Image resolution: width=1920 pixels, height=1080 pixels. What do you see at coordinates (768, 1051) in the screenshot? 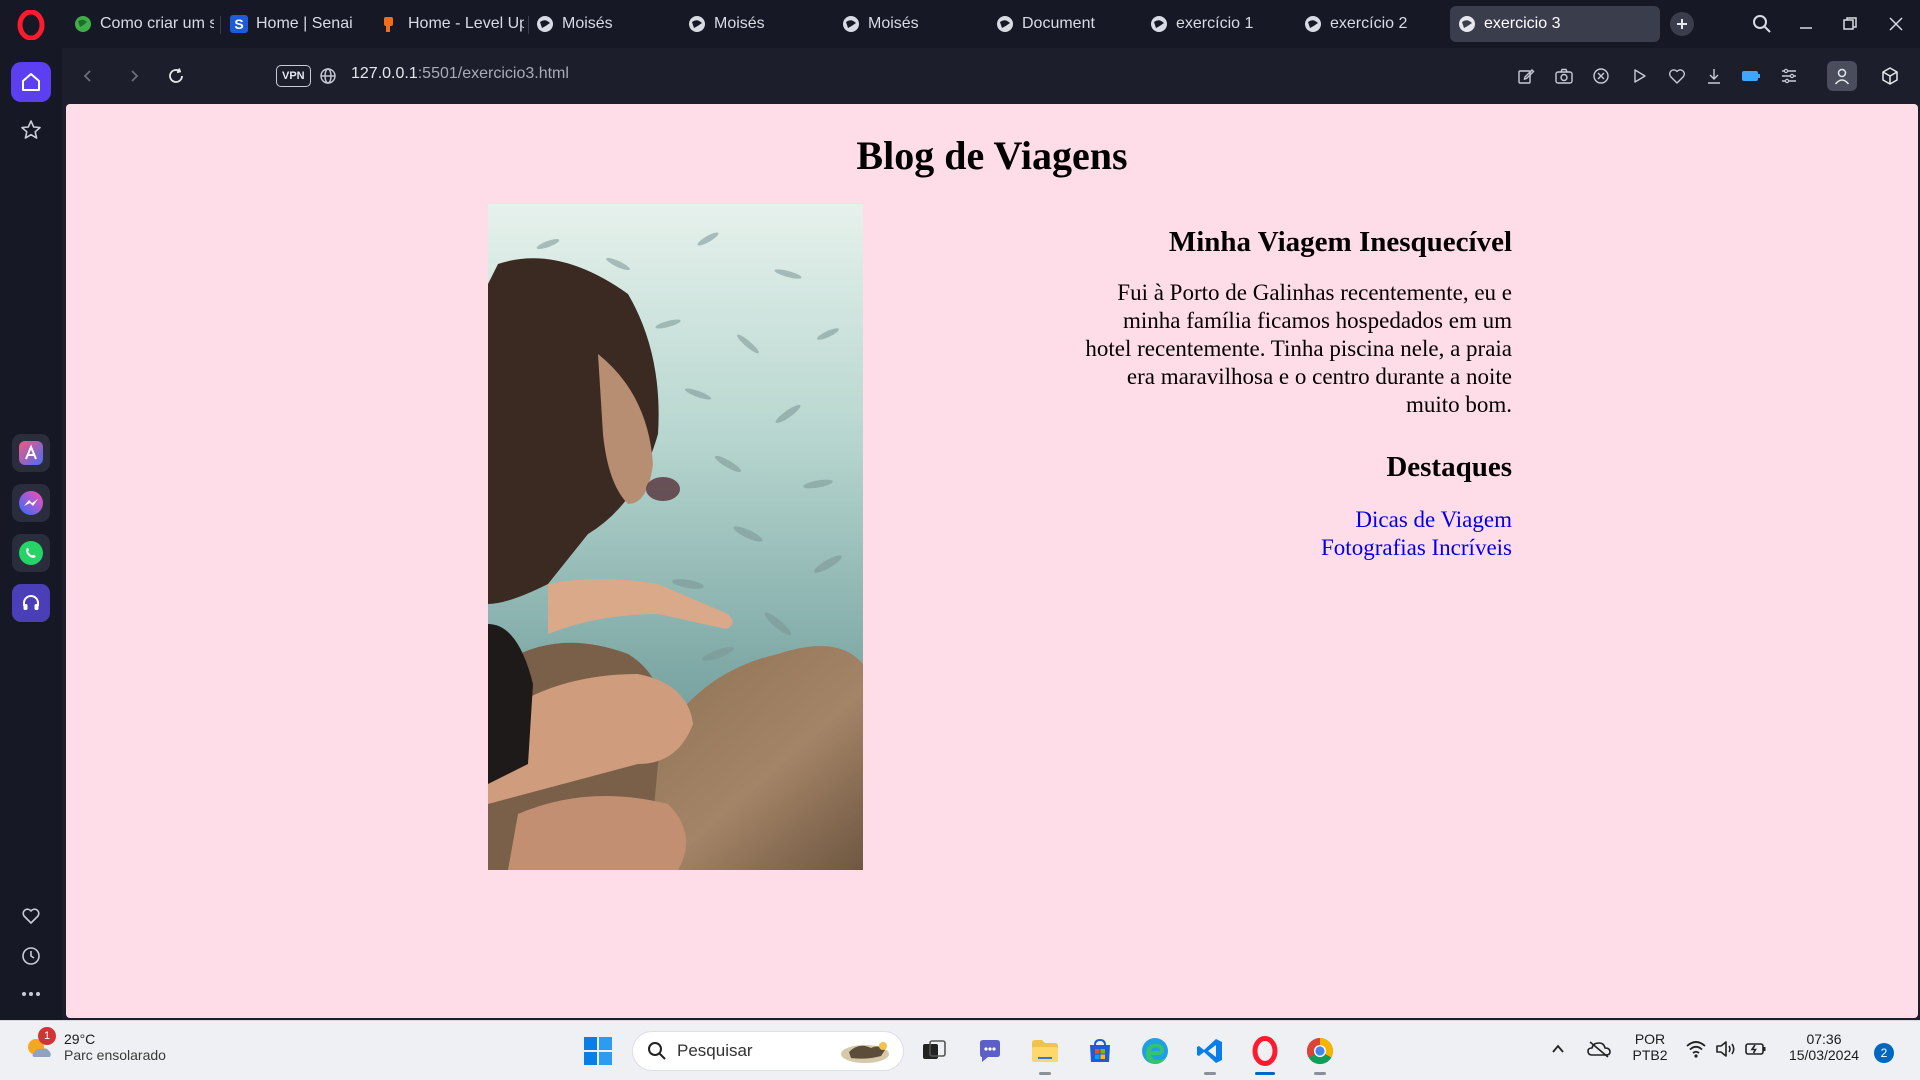
I see `taskbar-search: Pesquisar` at bounding box center [768, 1051].